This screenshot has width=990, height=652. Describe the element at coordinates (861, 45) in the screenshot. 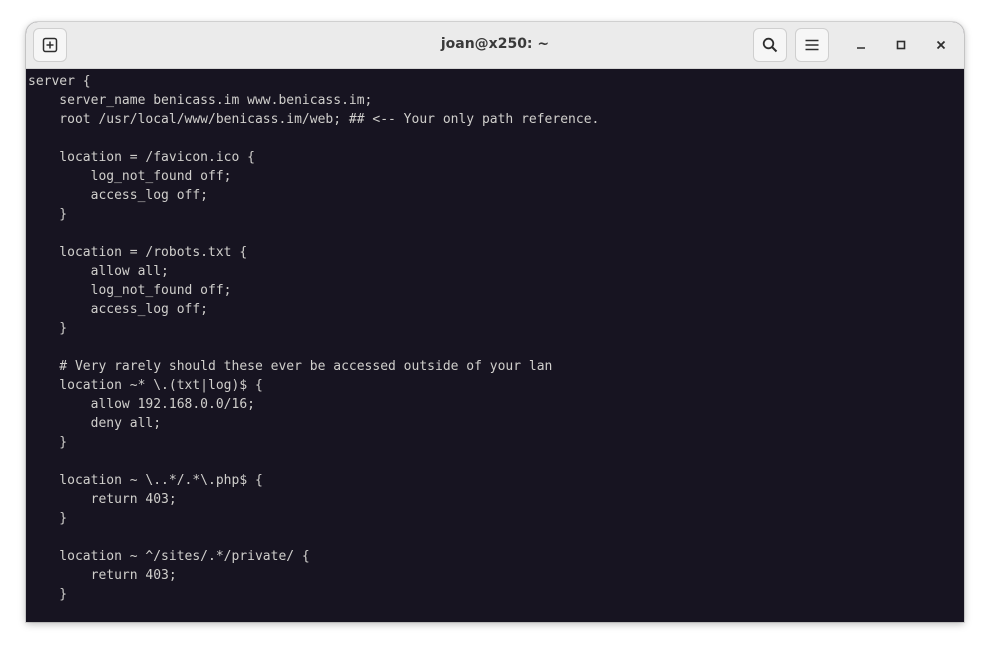

I see `minimize-button` at that location.